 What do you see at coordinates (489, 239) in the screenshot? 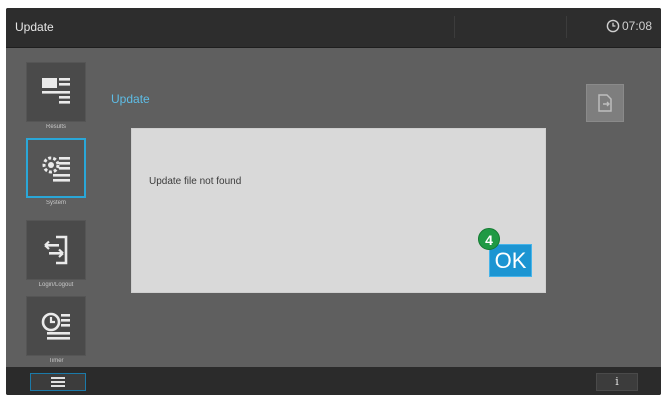
I see `step-callout-badge: 4` at bounding box center [489, 239].